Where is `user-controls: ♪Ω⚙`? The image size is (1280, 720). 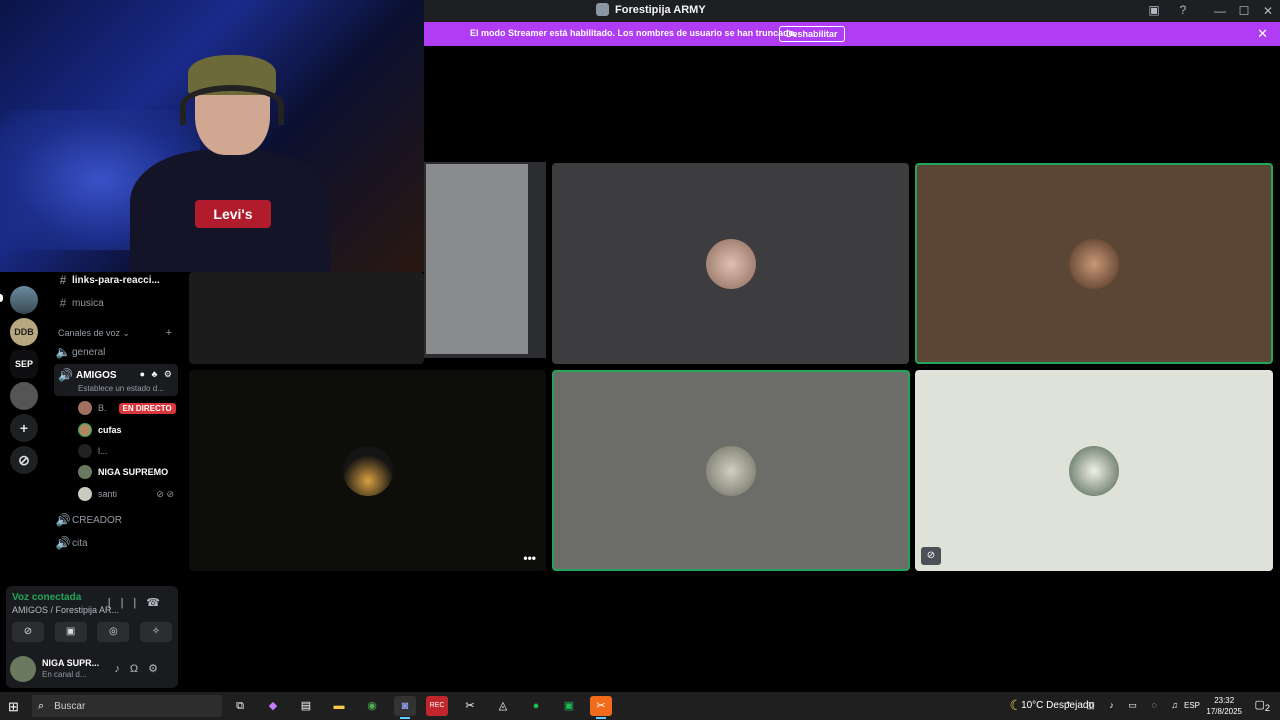 user-controls: ♪Ω⚙ is located at coordinates (141, 668).